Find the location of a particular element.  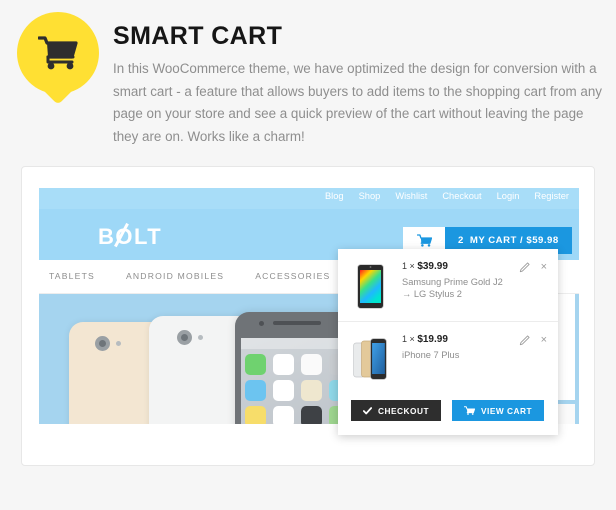

top-nav-item-login: Login is located at coordinates (508, 196).